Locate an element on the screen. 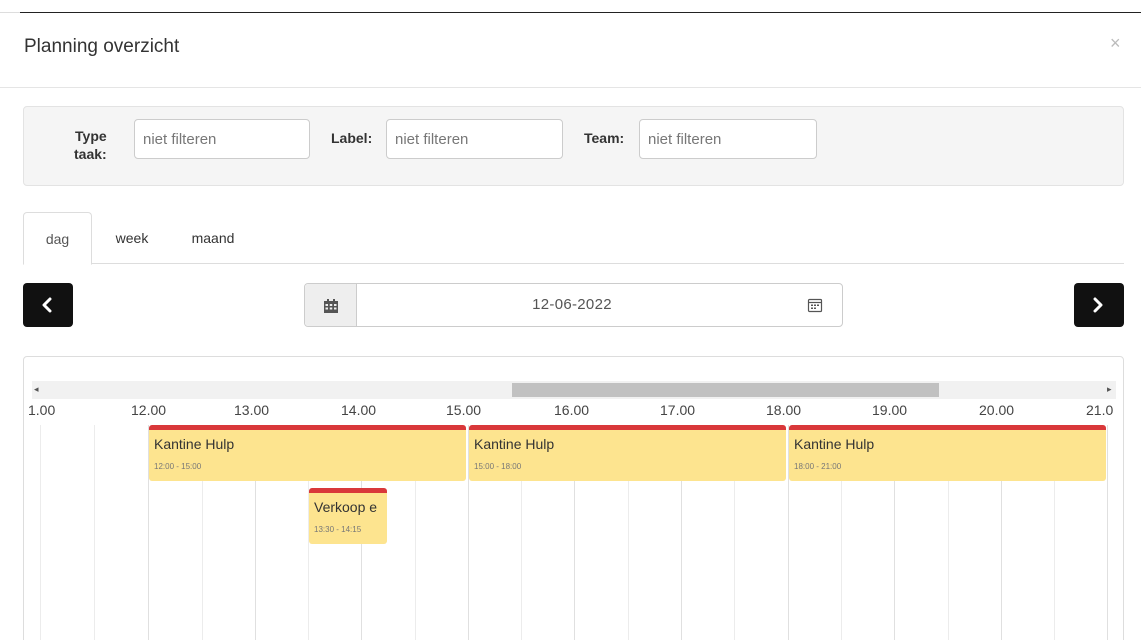 The image size is (1141, 640). top-border-accent is located at coordinates (10, 12).